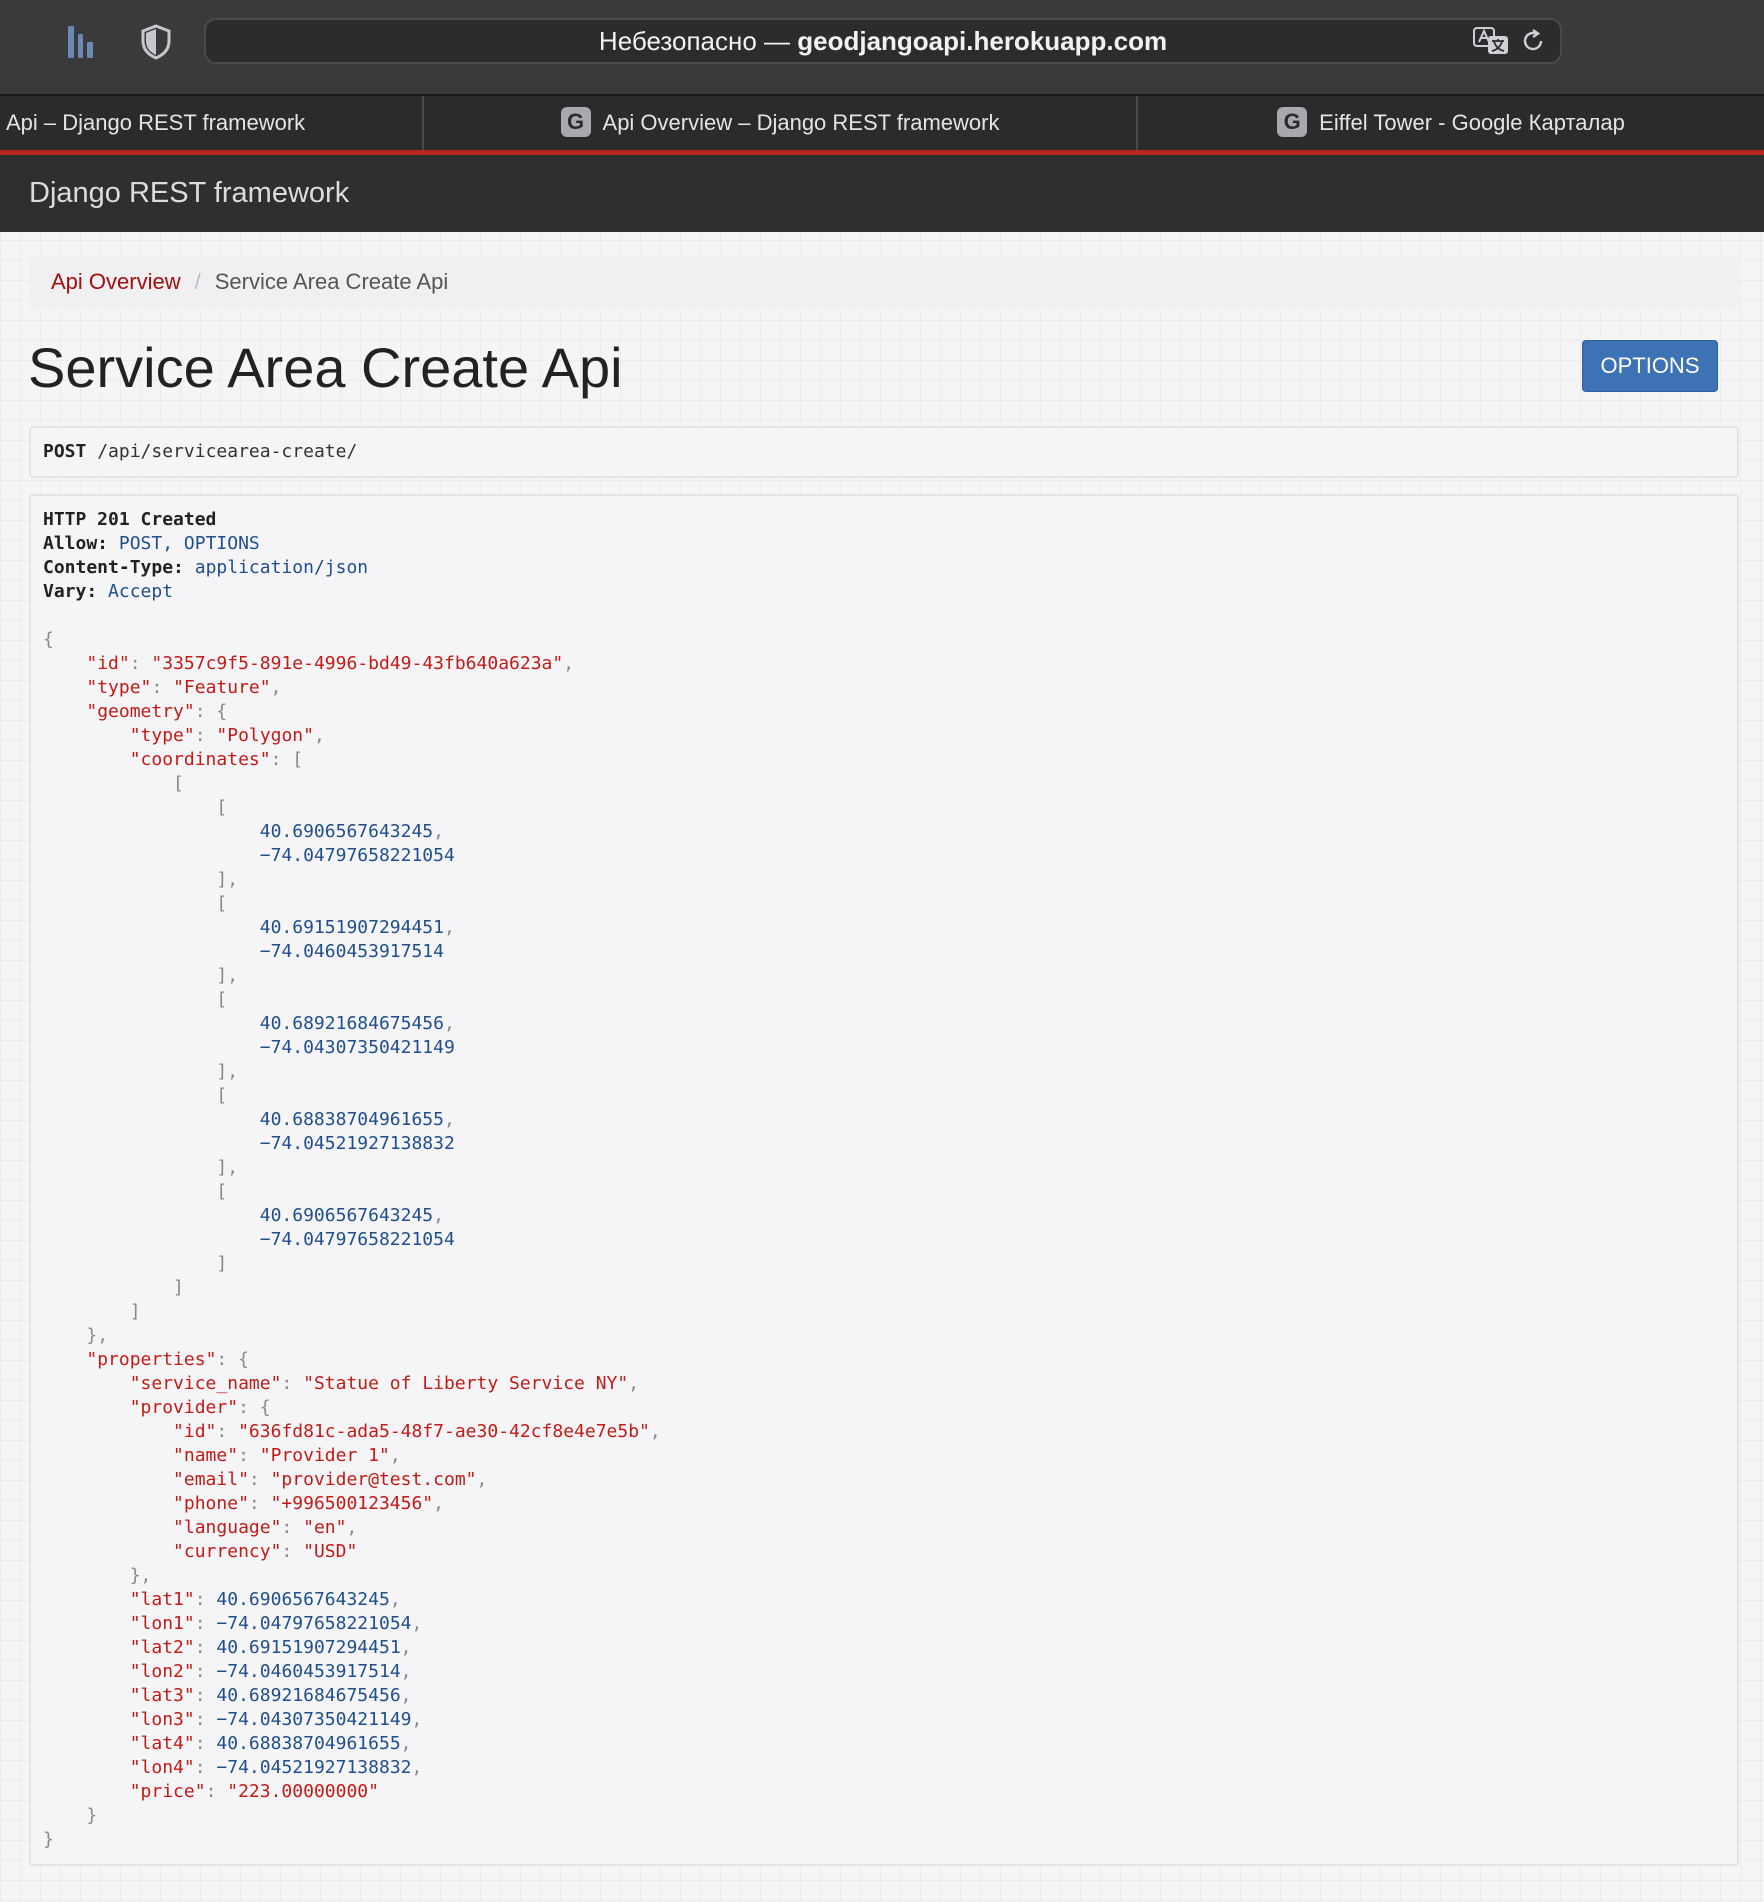 This screenshot has width=1764, height=1902. What do you see at coordinates (265, 1599) in the screenshot?
I see `json-line: "lat1": 40.6906567643245,` at bounding box center [265, 1599].